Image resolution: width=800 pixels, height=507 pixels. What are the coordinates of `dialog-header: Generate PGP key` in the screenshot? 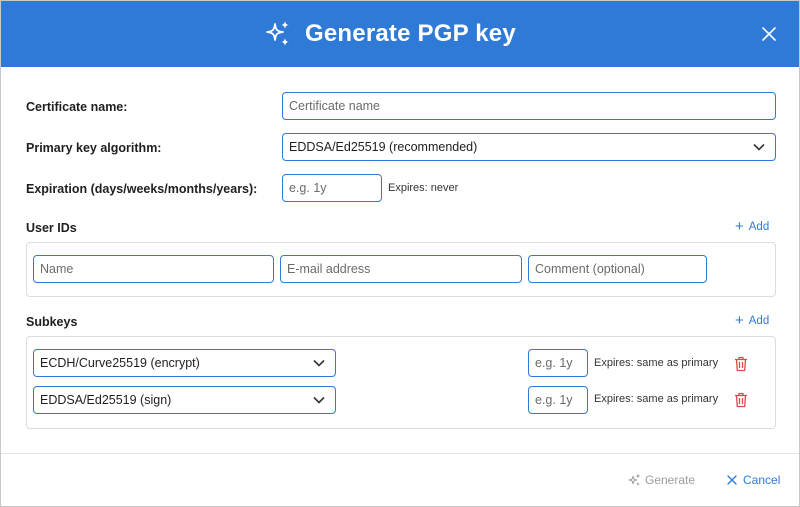 It's located at (400, 34).